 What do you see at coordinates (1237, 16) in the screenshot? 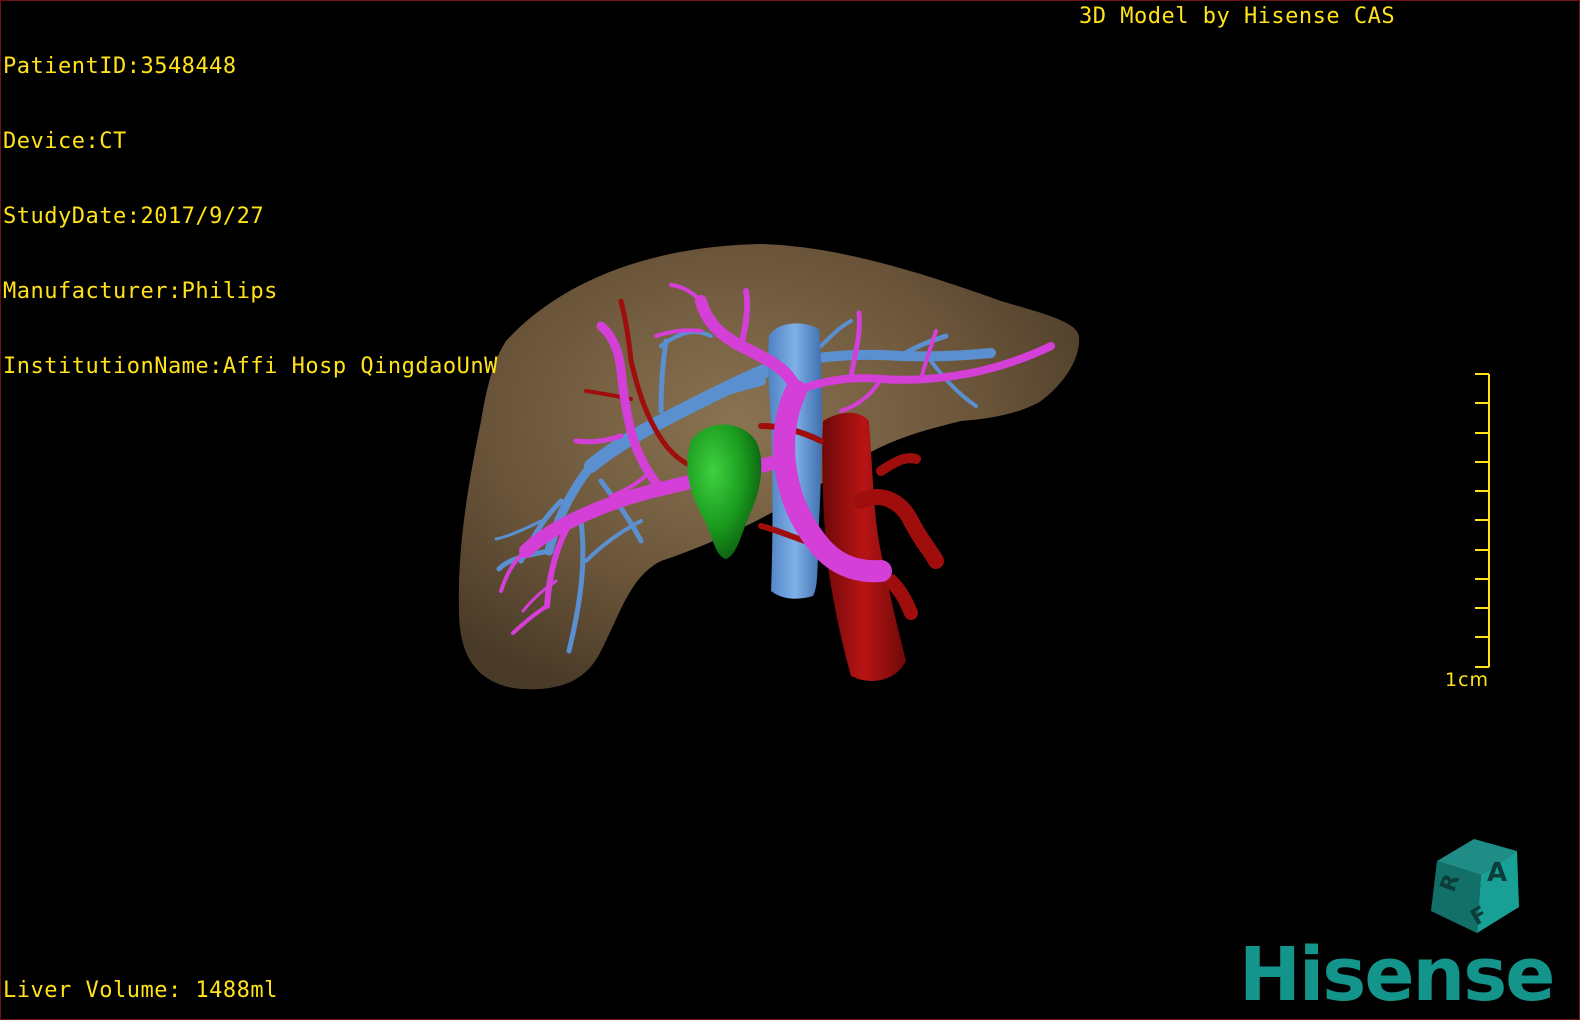
I see `model-credit-text: 3D Model by Hisense CAS` at bounding box center [1237, 16].